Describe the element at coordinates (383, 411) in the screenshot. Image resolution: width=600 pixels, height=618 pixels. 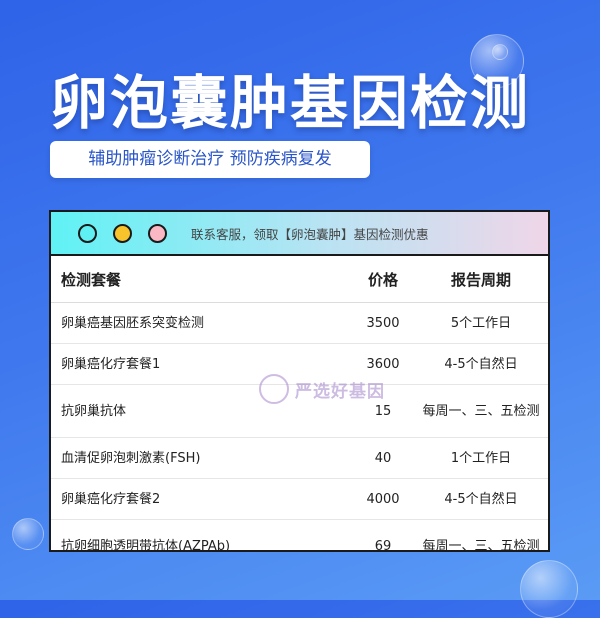
I see `package-price: 15` at that location.